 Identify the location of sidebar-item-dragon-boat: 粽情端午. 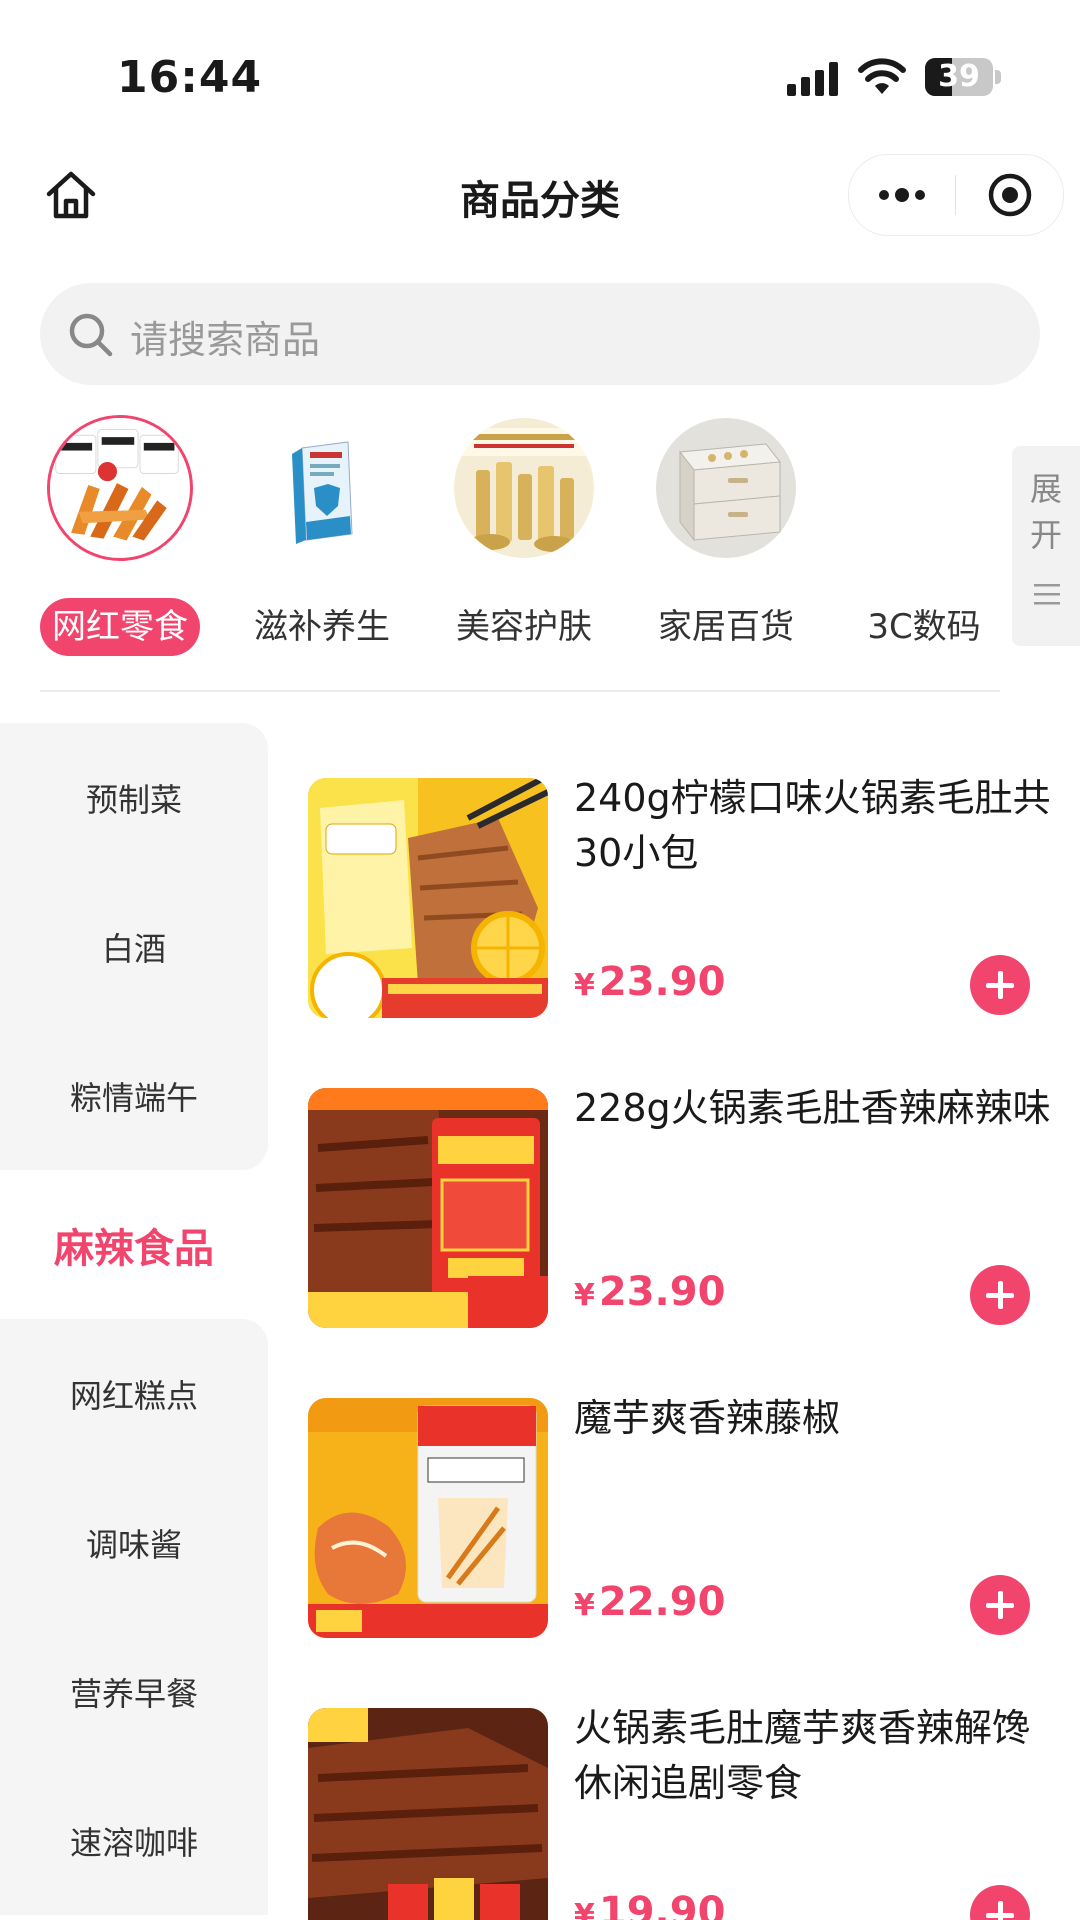
(134, 1095).